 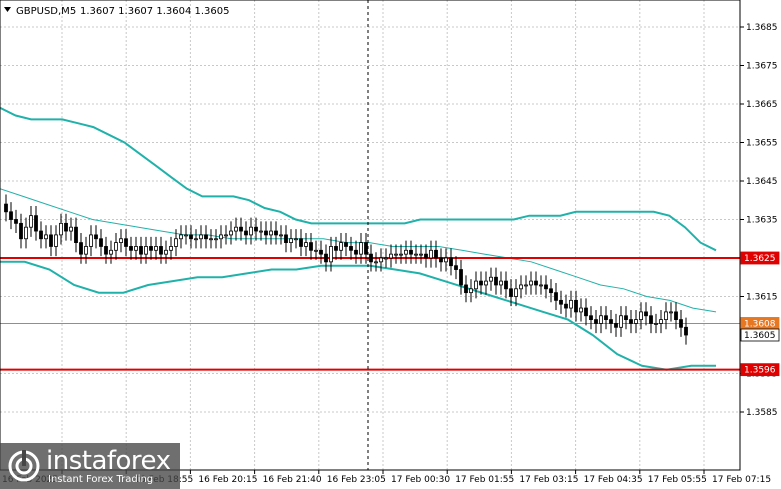 What do you see at coordinates (762, 413) in the screenshot?
I see `y-tick-label: 1.3585` at bounding box center [762, 413].